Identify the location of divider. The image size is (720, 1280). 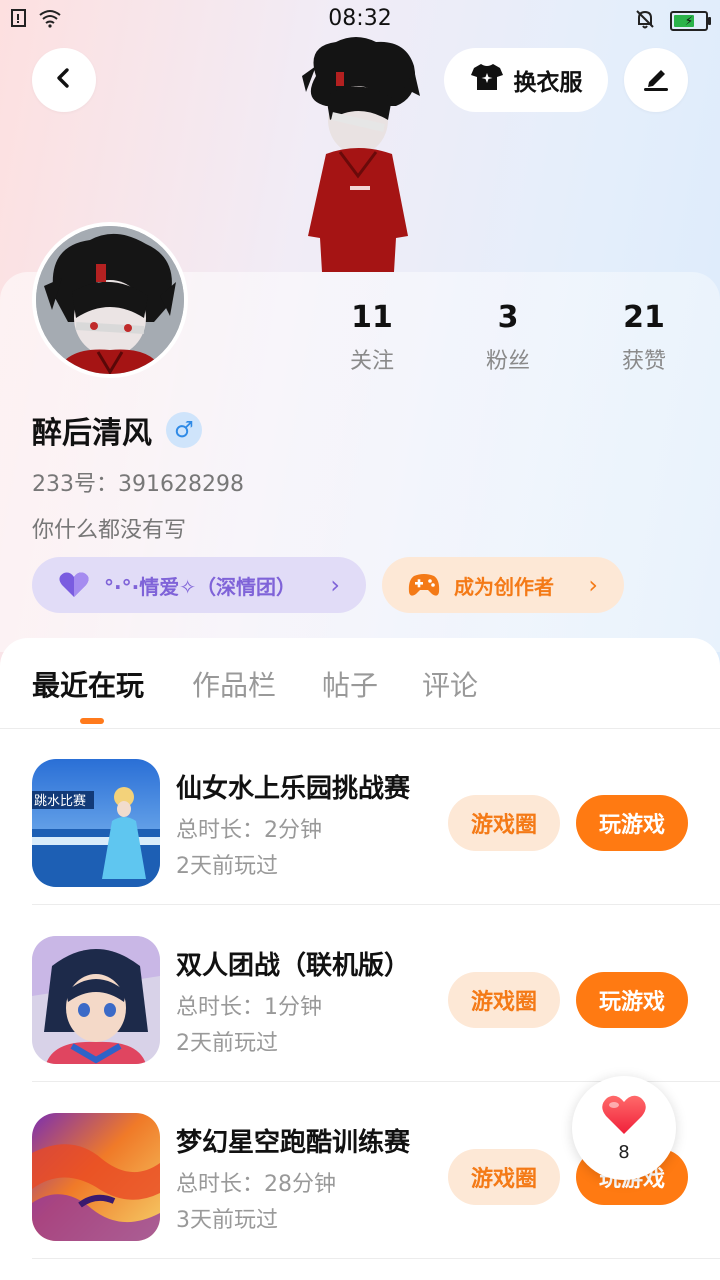
(376, 1258).